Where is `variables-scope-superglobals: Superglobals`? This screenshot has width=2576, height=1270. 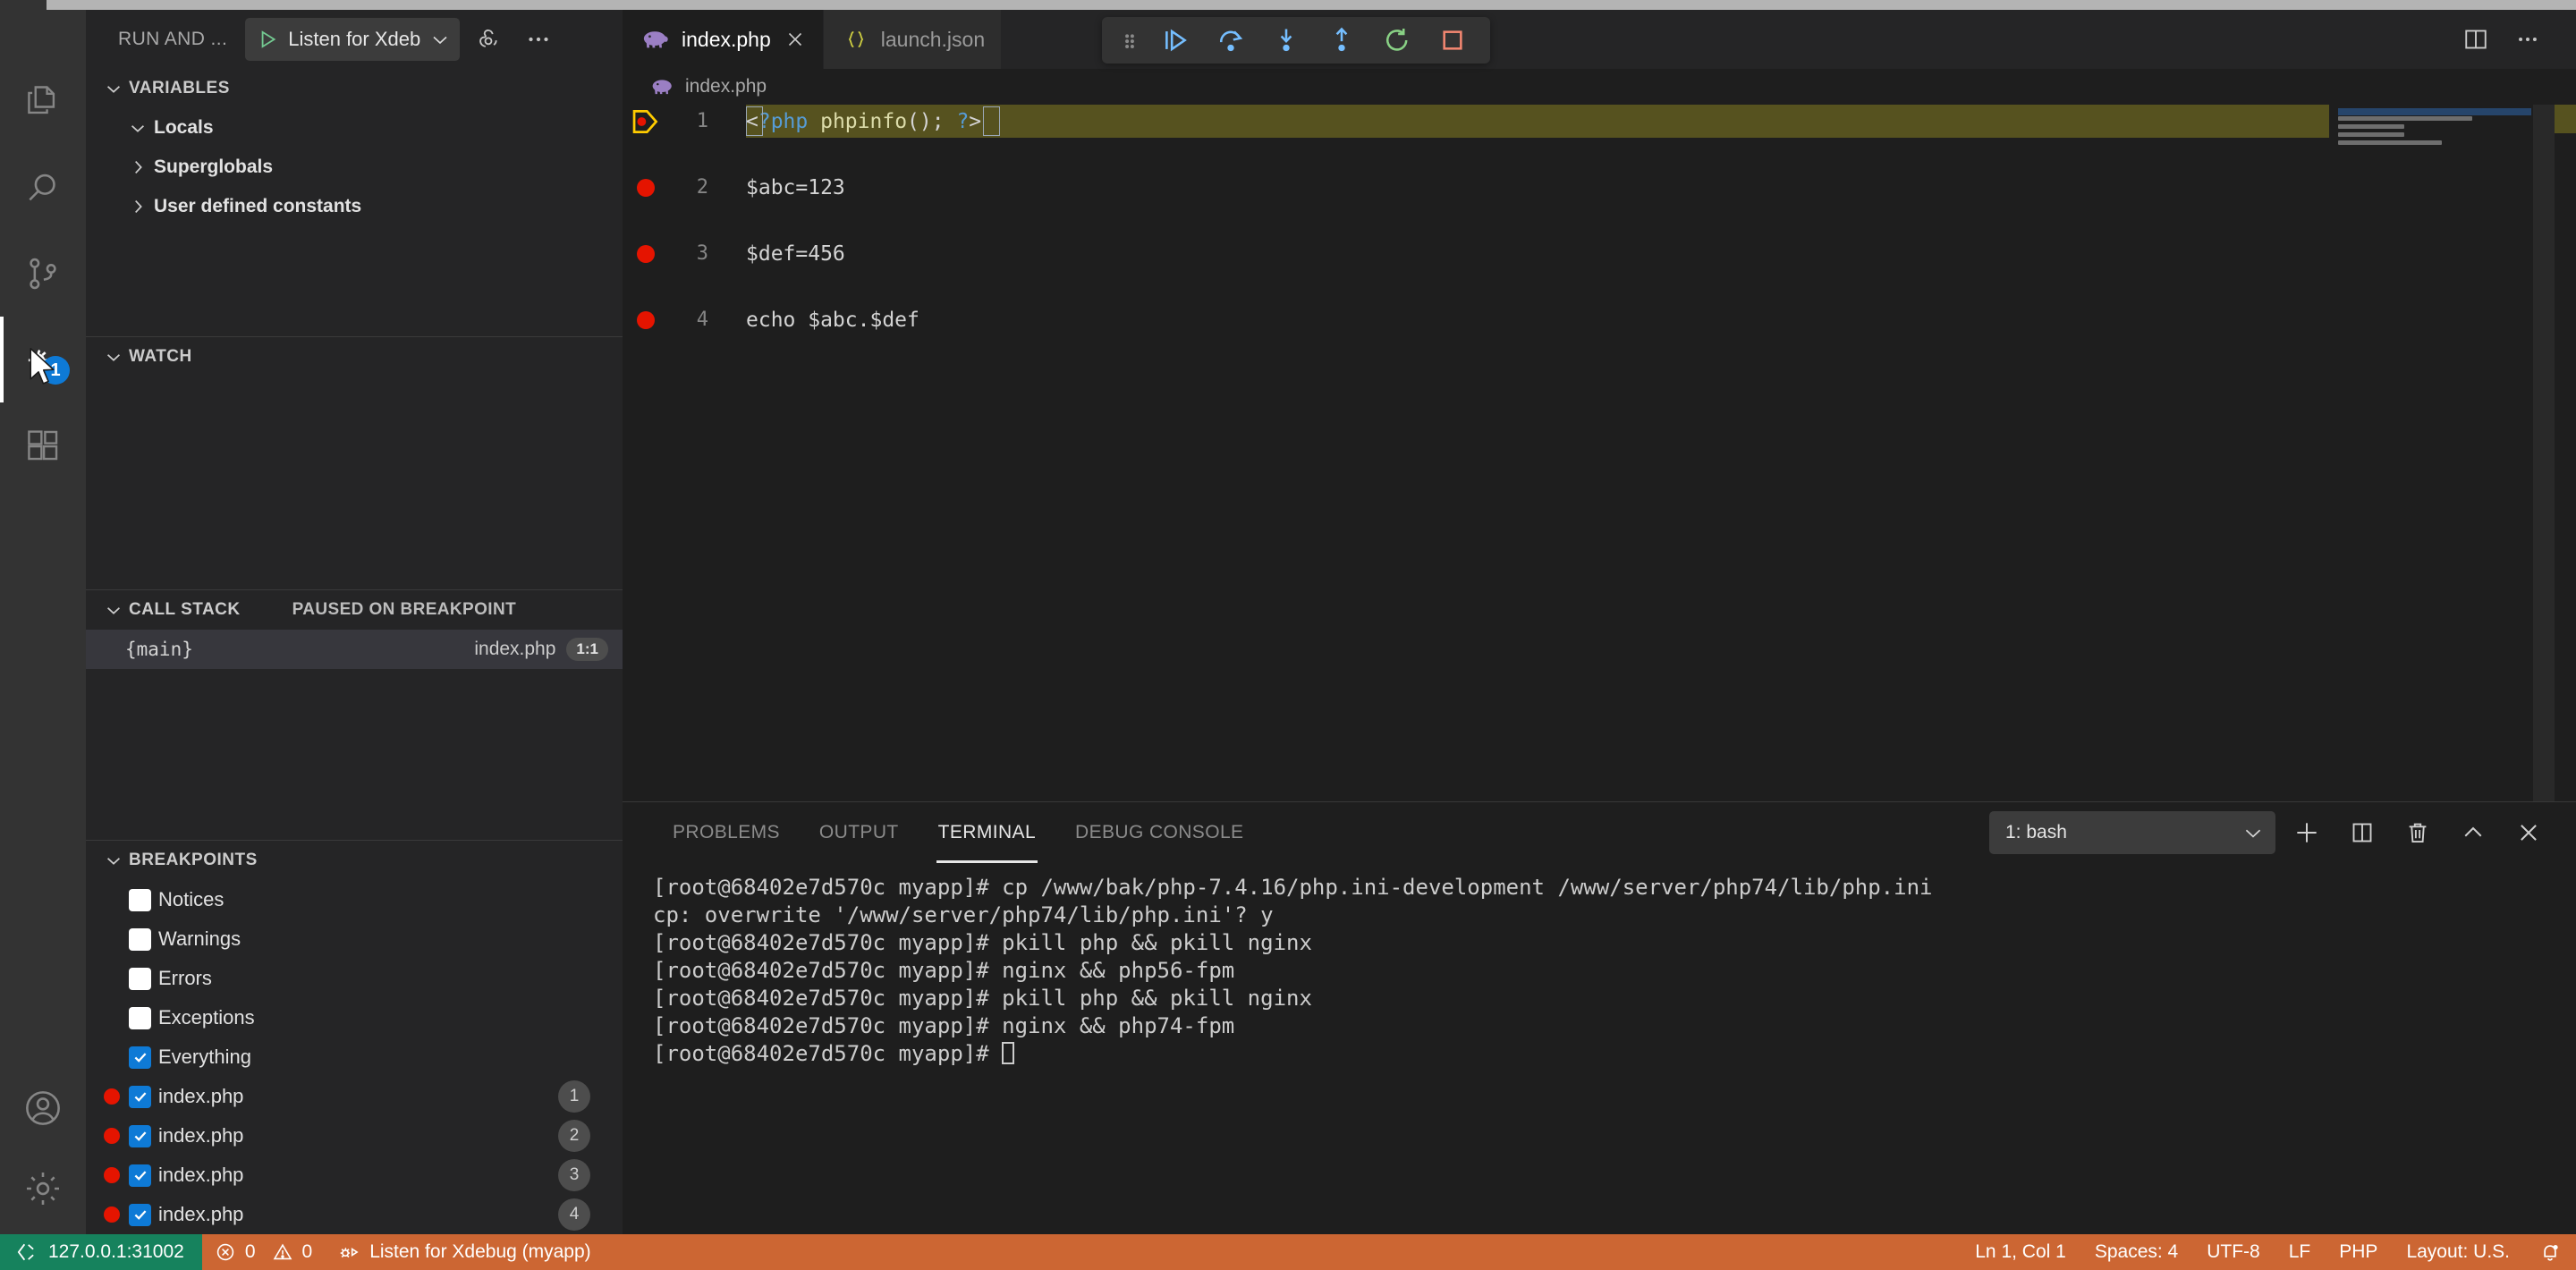 variables-scope-superglobals: Superglobals is located at coordinates (354, 167).